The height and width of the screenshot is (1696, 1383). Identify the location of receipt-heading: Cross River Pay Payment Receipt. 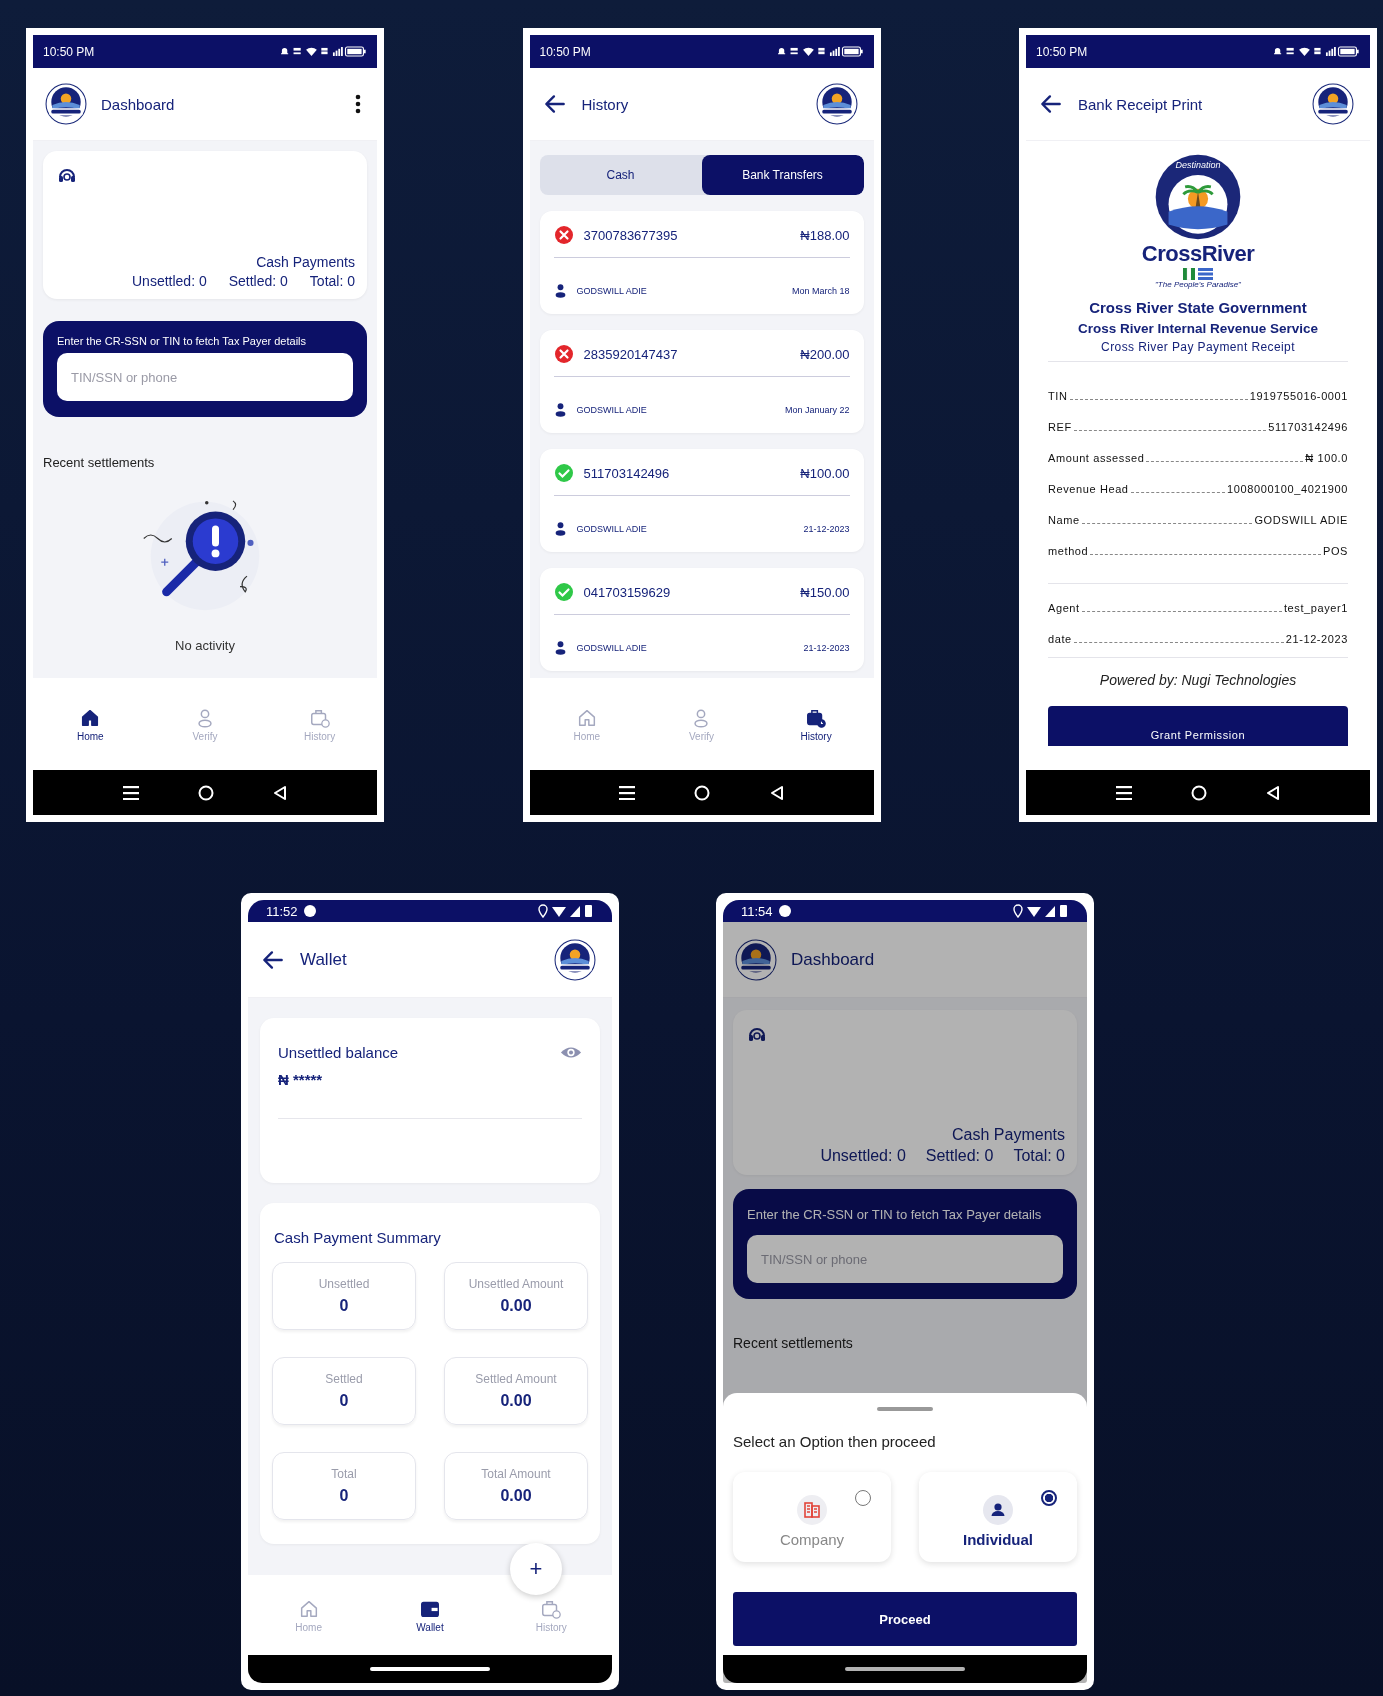
(1198, 347).